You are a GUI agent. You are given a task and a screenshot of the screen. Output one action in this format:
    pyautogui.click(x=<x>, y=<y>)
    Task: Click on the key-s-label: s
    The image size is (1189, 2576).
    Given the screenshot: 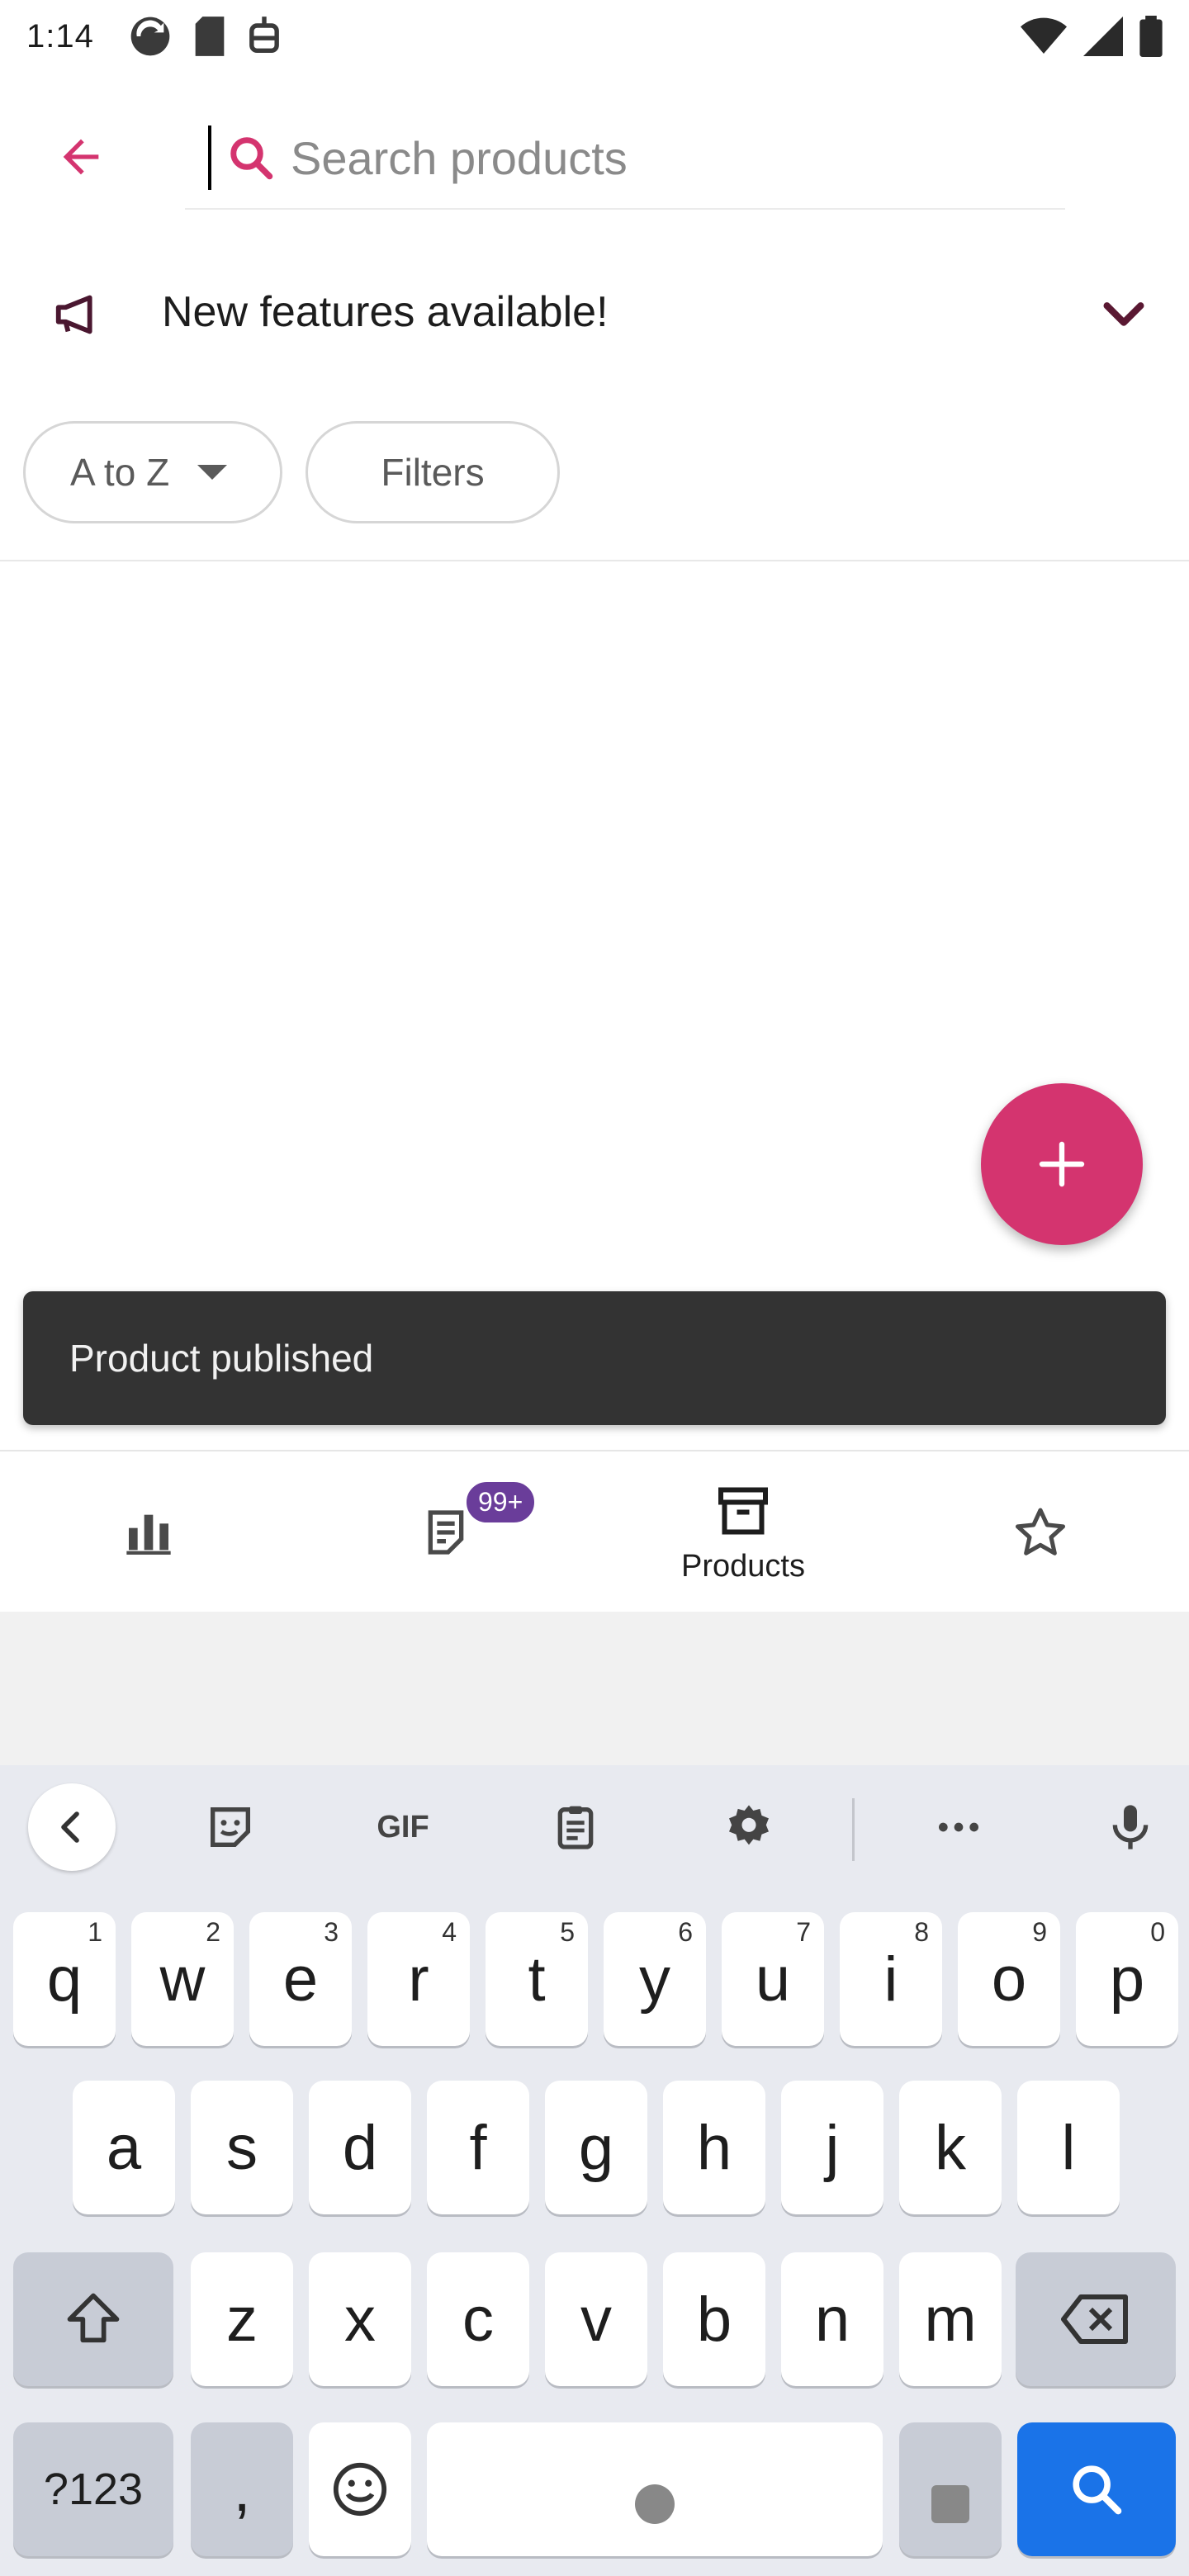 What is the action you would take?
    pyautogui.click(x=242, y=2147)
    